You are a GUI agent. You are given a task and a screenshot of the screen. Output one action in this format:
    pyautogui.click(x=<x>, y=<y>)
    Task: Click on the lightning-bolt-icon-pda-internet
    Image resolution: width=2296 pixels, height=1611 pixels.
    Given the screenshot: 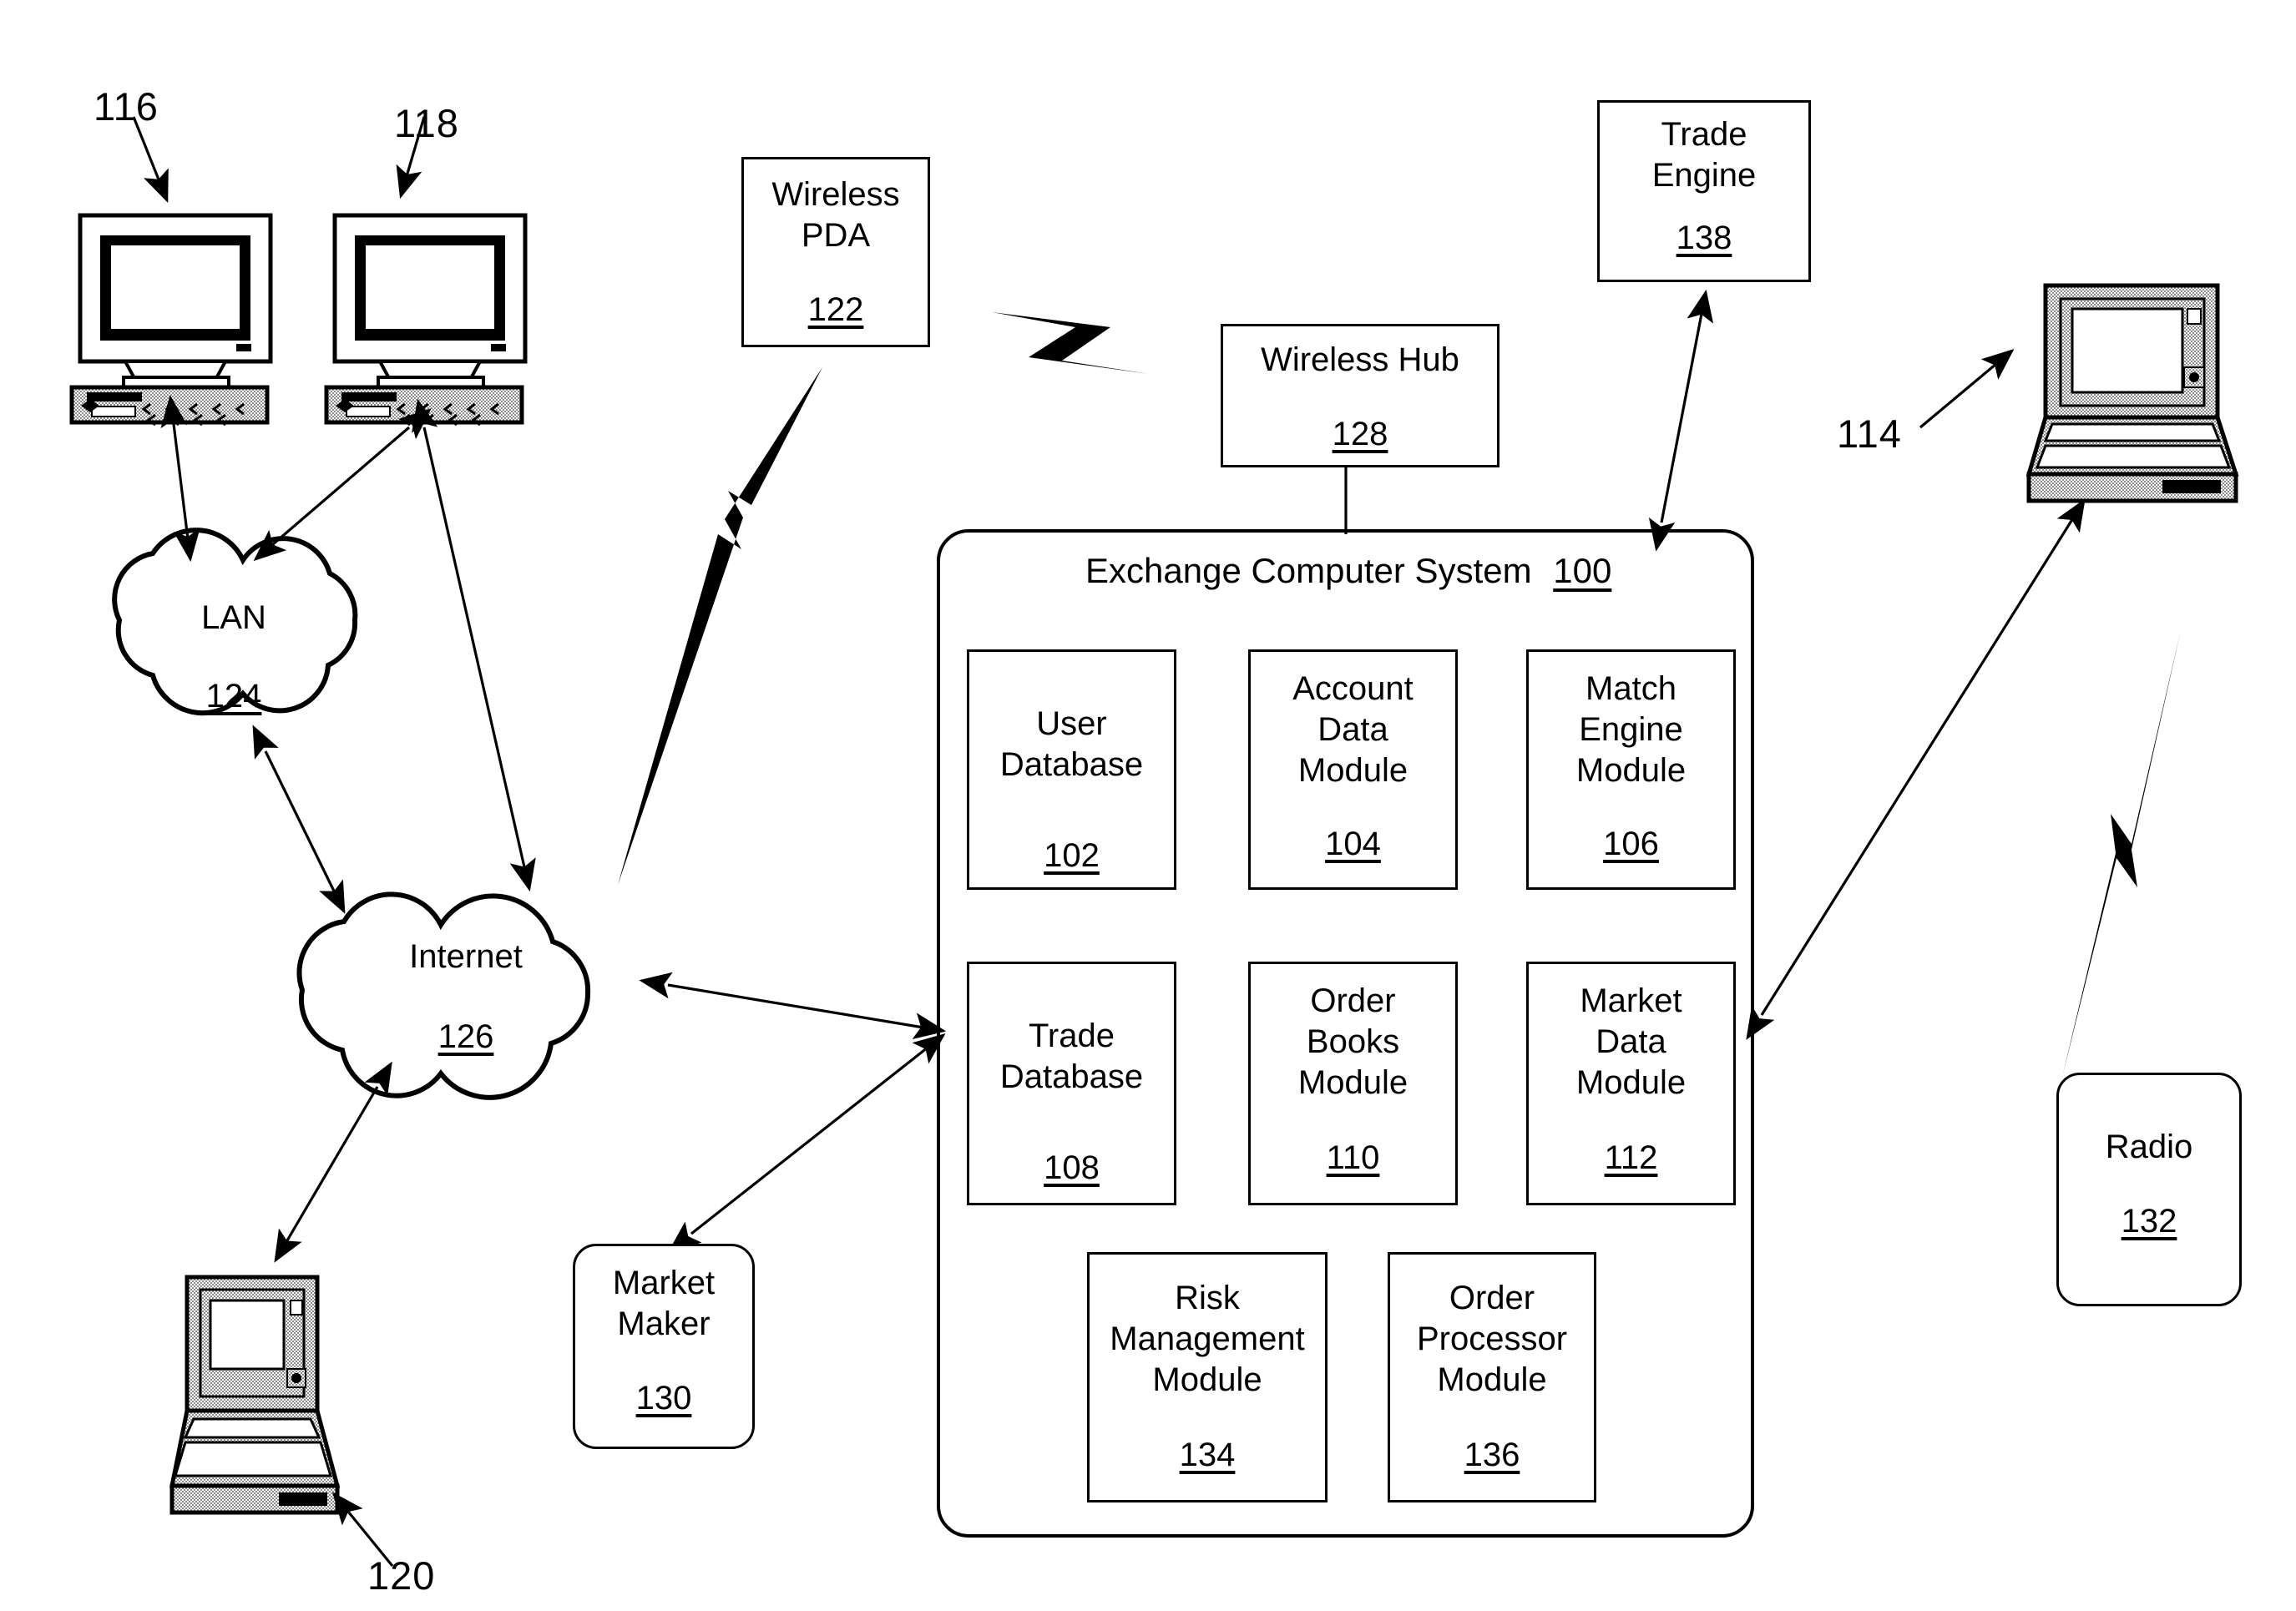 What is the action you would take?
    pyautogui.click(x=720, y=626)
    